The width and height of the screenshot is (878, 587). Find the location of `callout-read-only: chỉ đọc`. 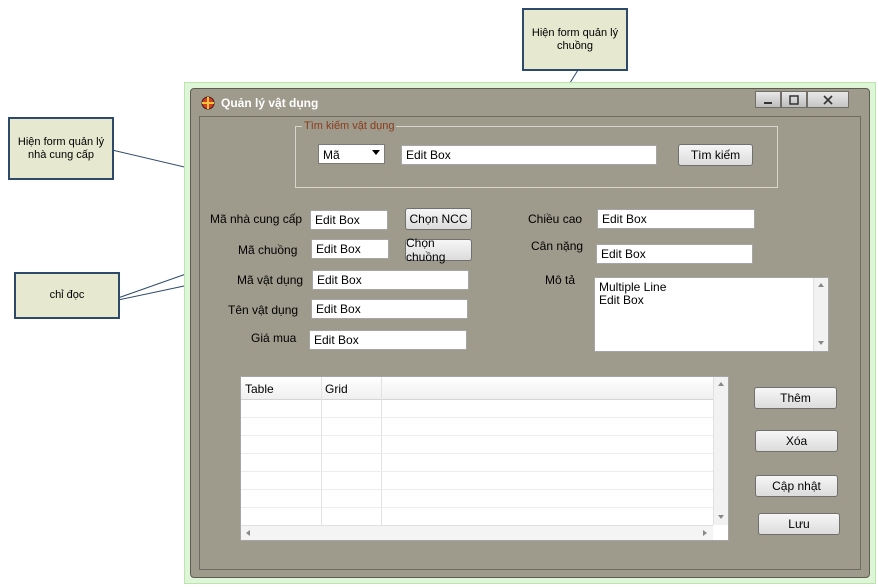

callout-read-only: chỉ đọc is located at coordinates (67, 295).